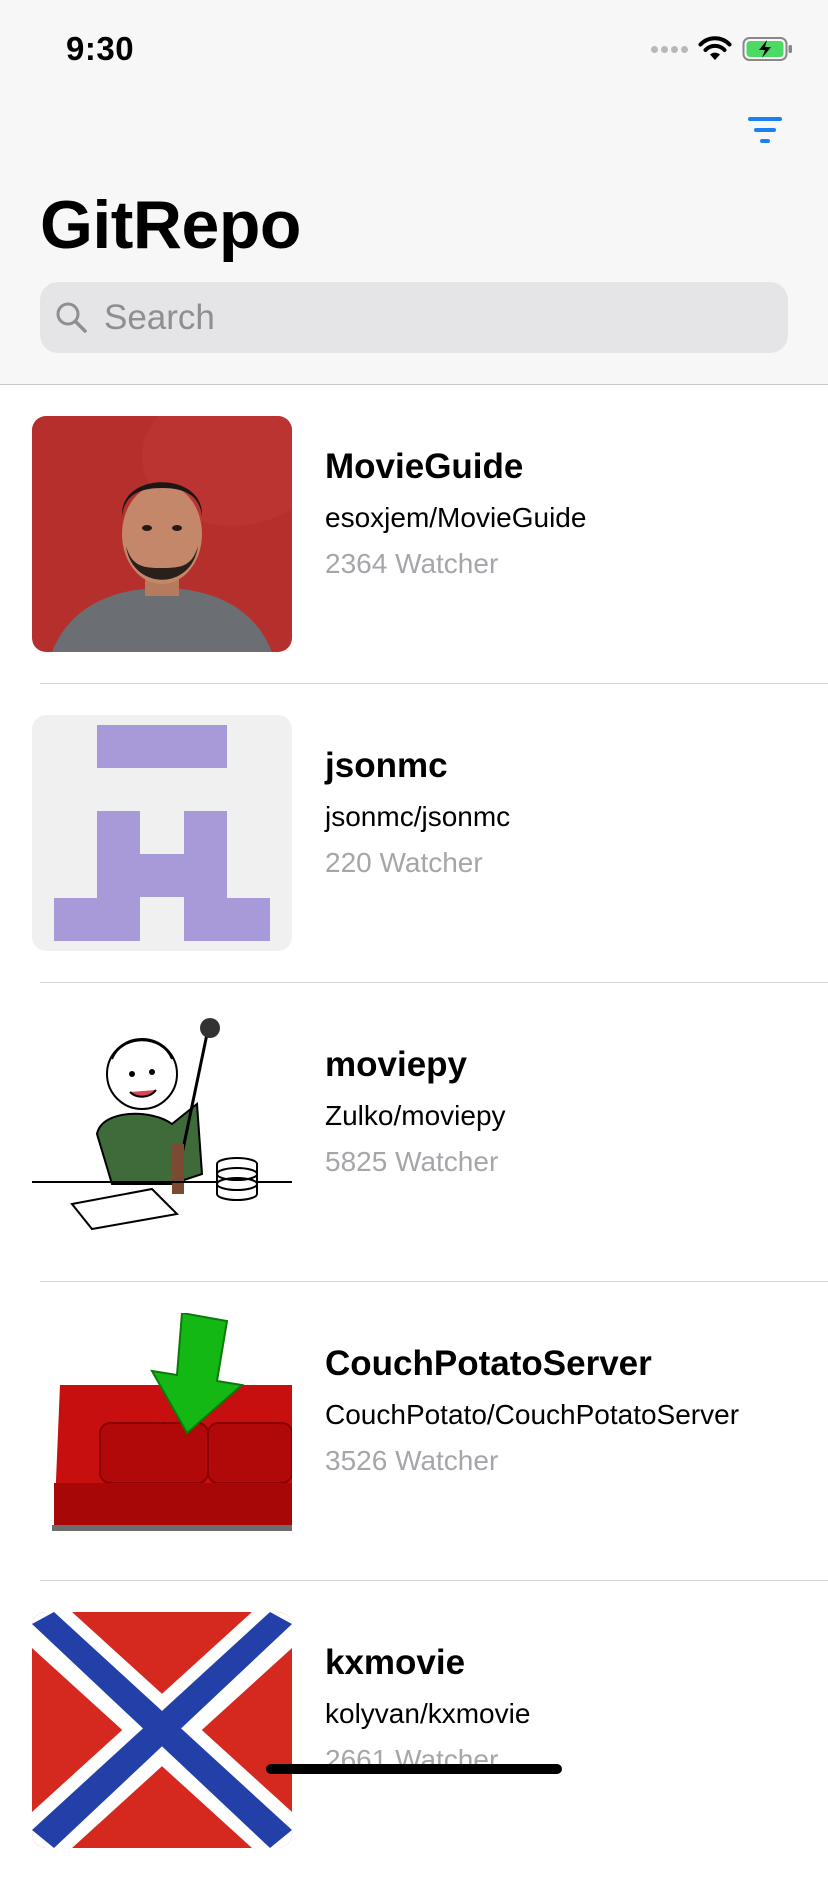 This screenshot has width=828, height=1880. Describe the element at coordinates (415, 1115) in the screenshot. I see `repo-full-name: Zulko/moviepy` at that location.